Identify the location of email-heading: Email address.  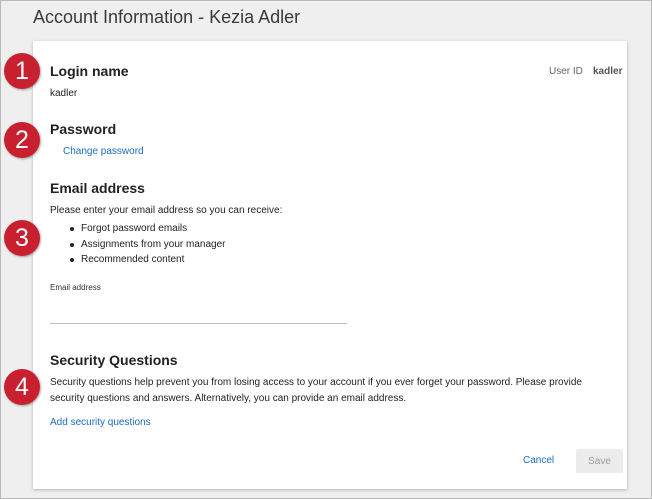
(97, 188).